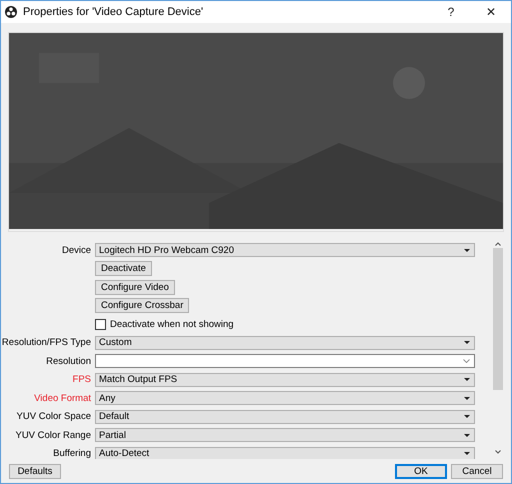  What do you see at coordinates (172, 324) in the screenshot?
I see `checkbox-label: Deactivate when not showing` at bounding box center [172, 324].